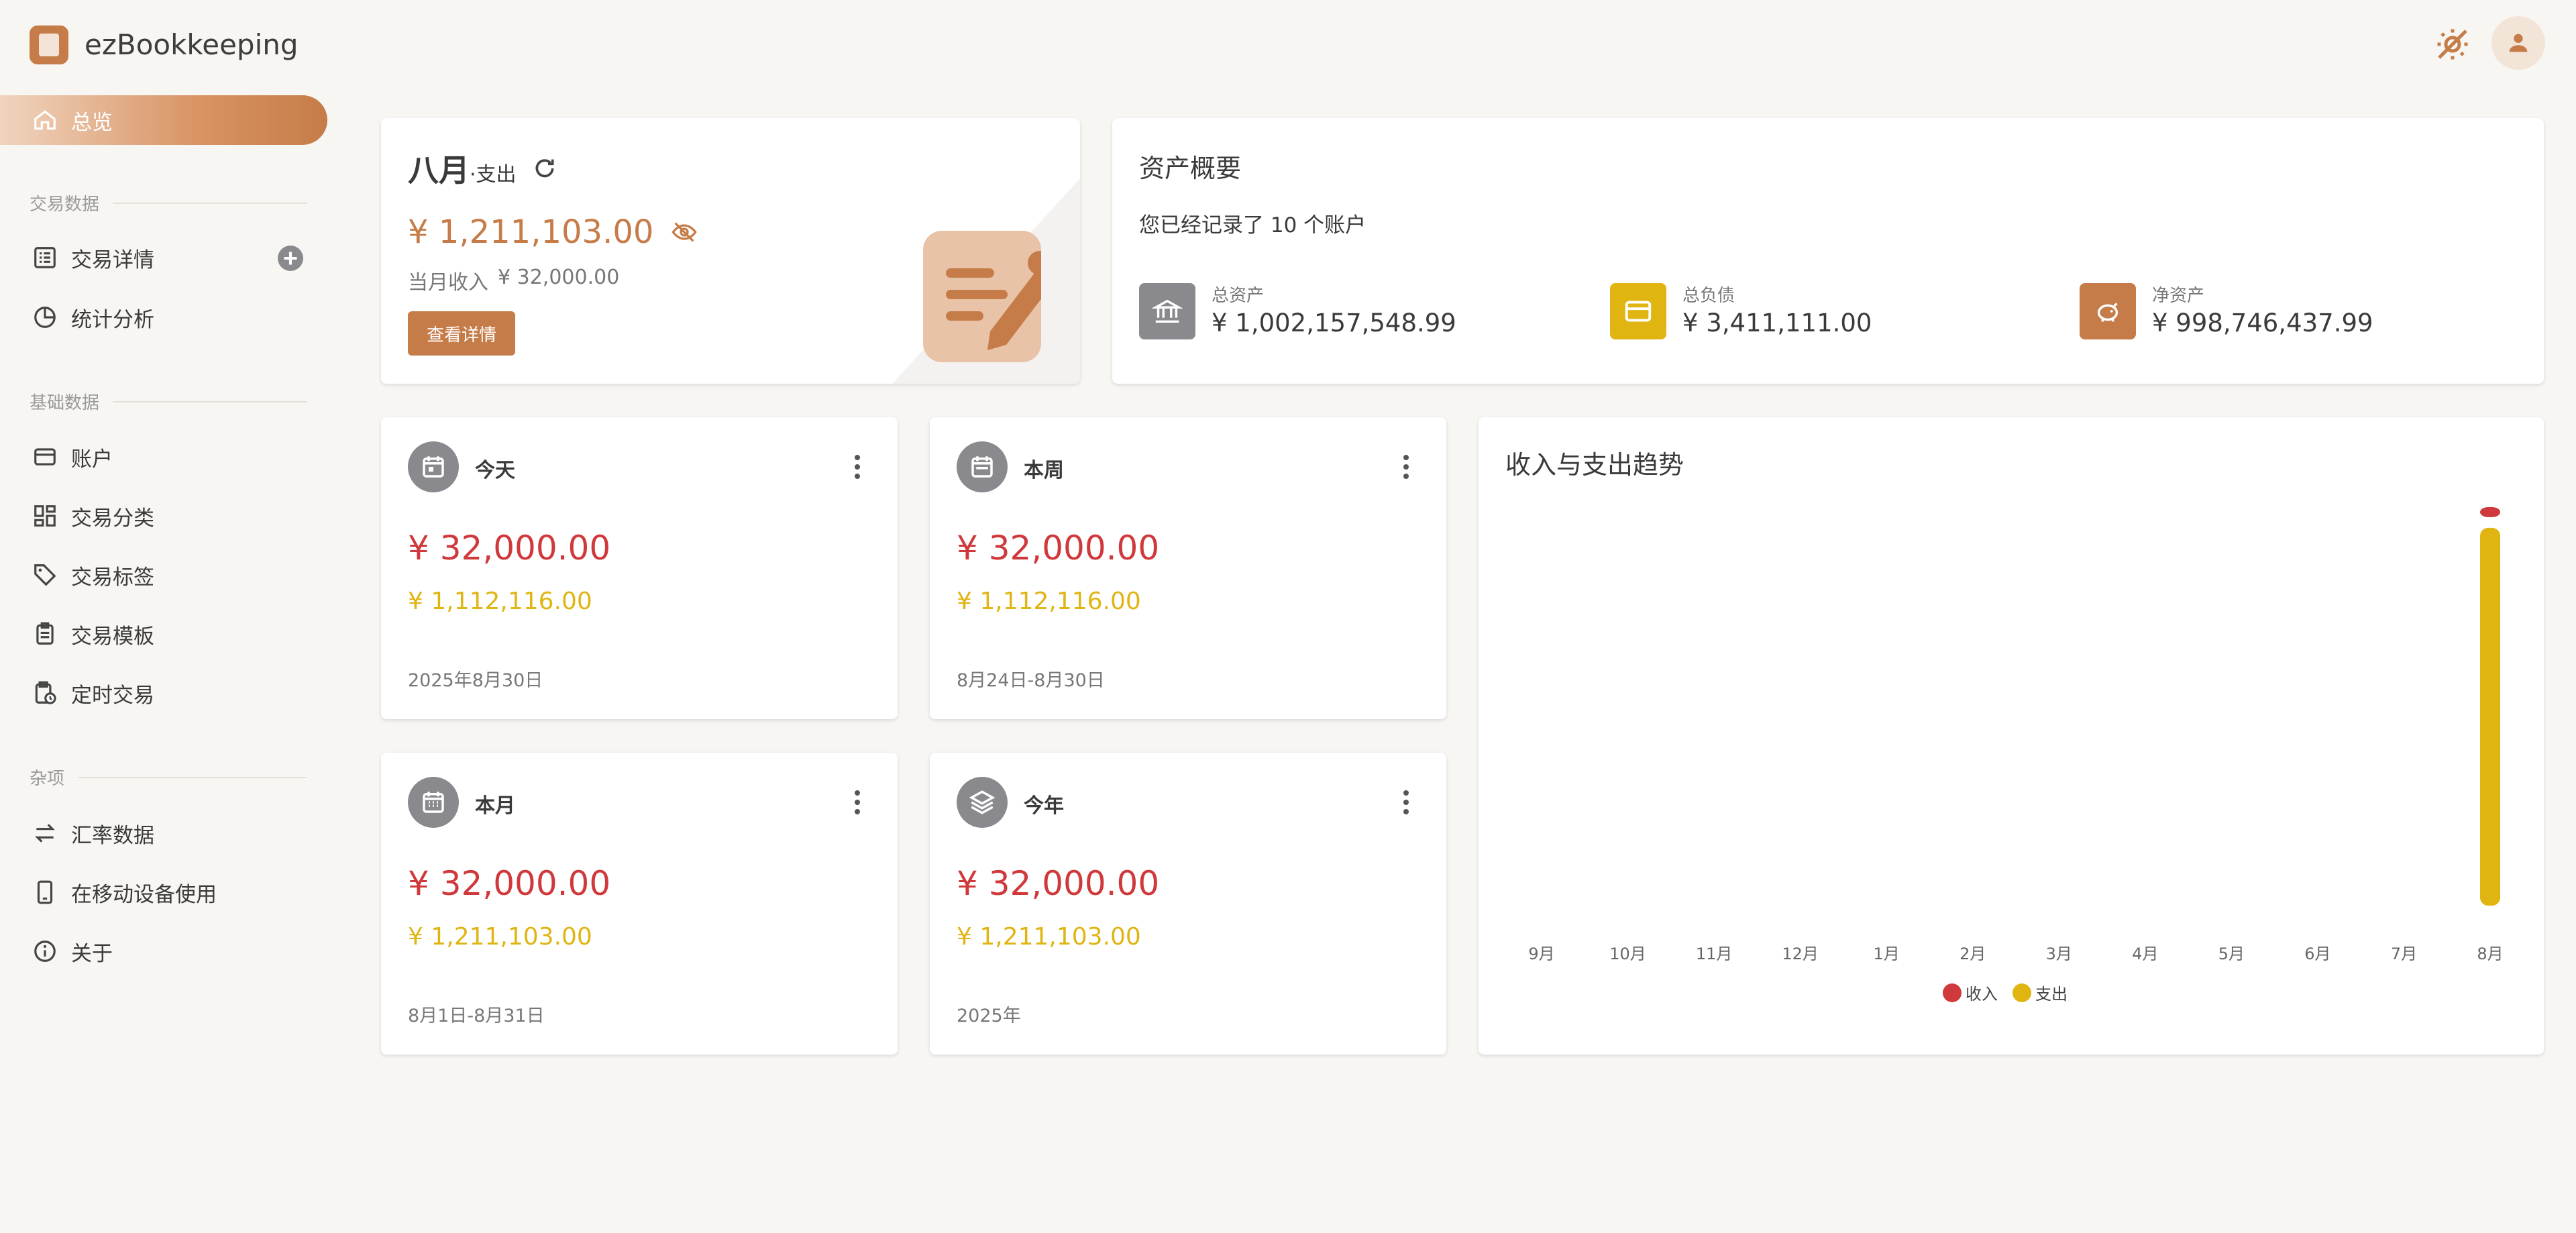 The width and height of the screenshot is (2576, 1233). What do you see at coordinates (124, 892) in the screenshot?
I see `sidebar-item-mobile: 在移动设备使用` at bounding box center [124, 892].